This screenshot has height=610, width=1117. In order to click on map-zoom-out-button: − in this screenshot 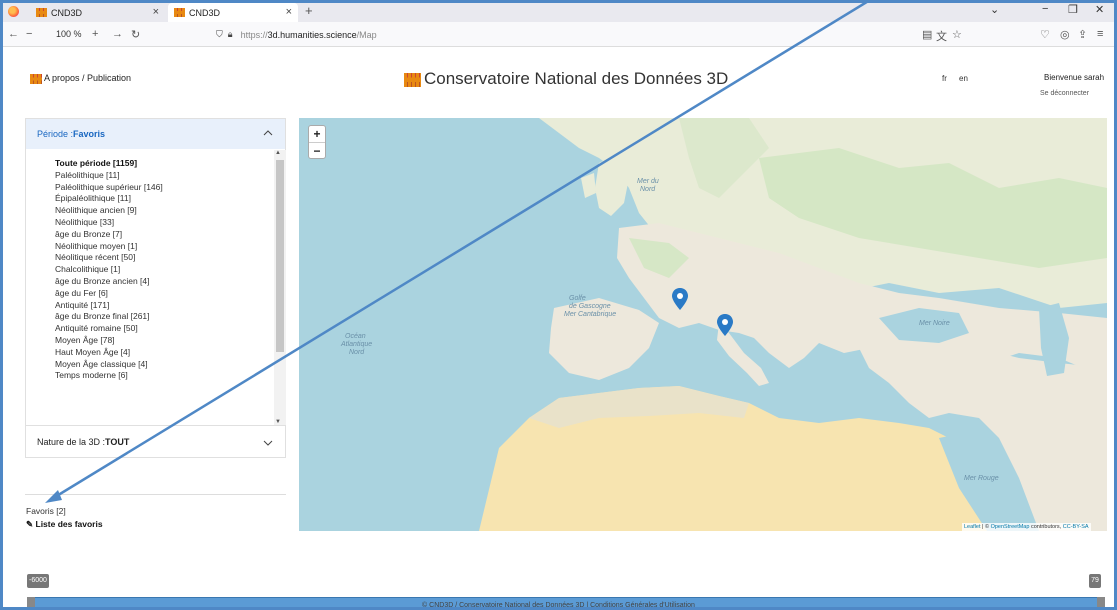, I will do `click(317, 150)`.